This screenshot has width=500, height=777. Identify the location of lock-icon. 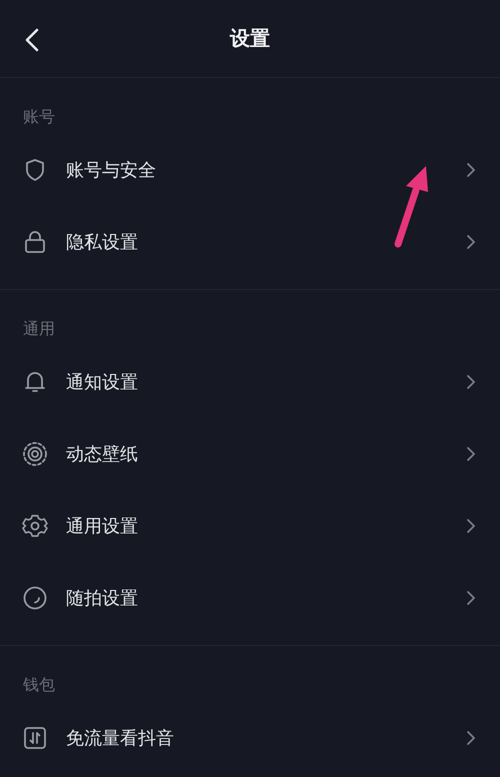
(35, 242).